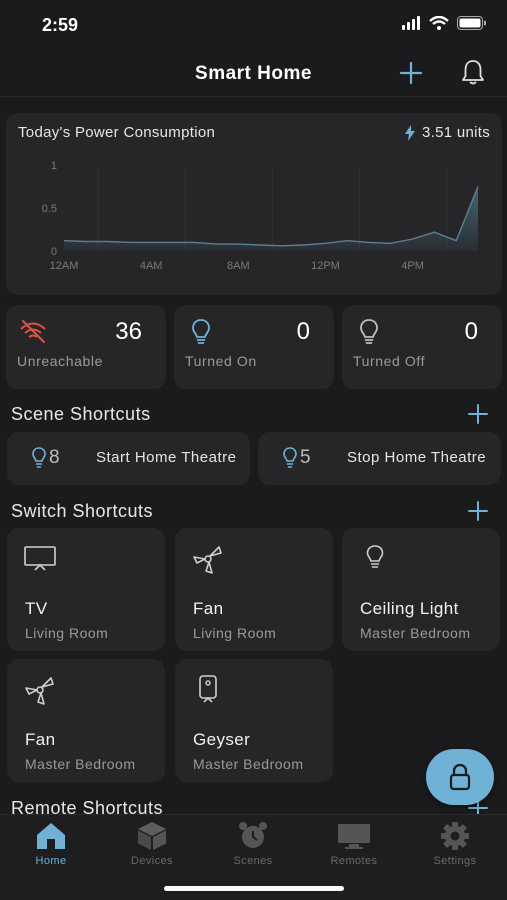  What do you see at coordinates (369, 331) in the screenshot?
I see `bulb-off-icon` at bounding box center [369, 331].